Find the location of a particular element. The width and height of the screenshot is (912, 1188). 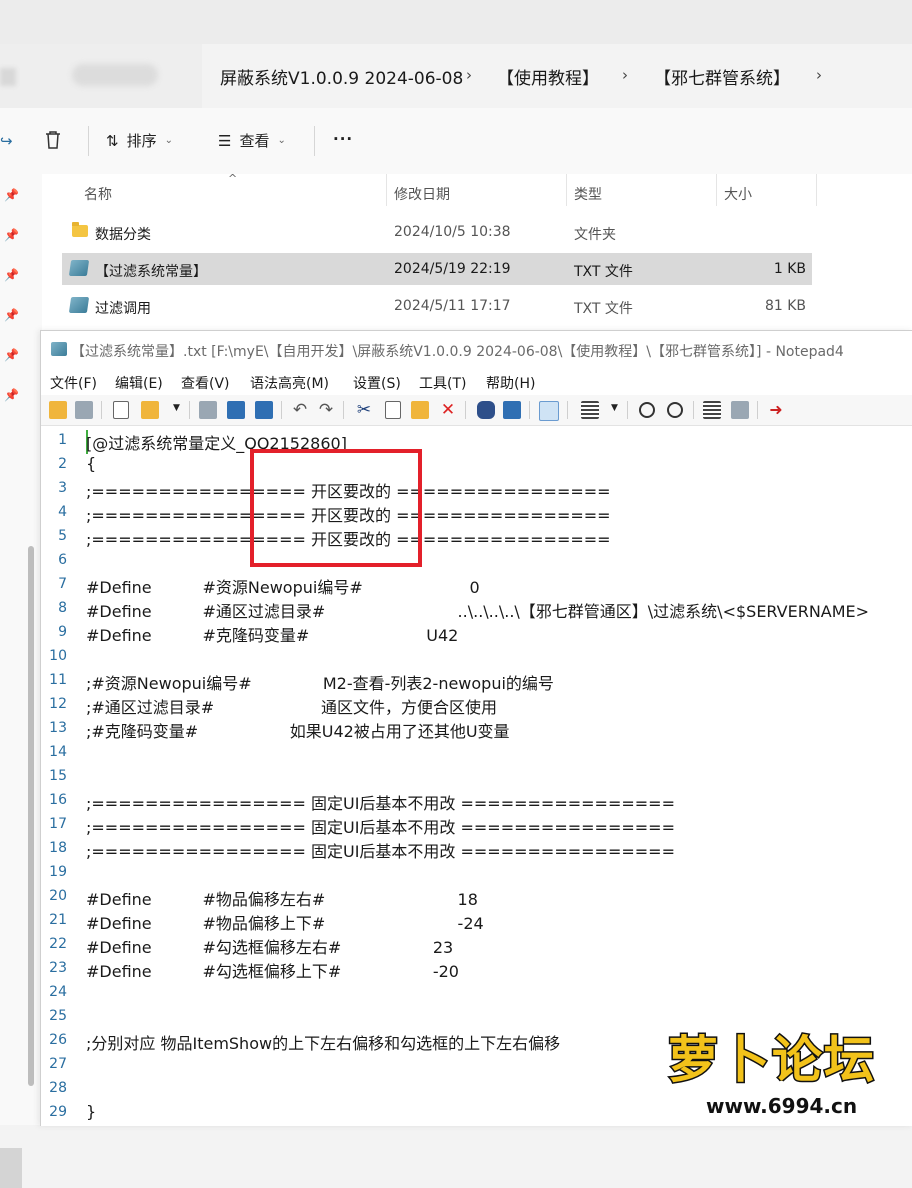

delete-icon: ✕ is located at coordinates (448, 410).